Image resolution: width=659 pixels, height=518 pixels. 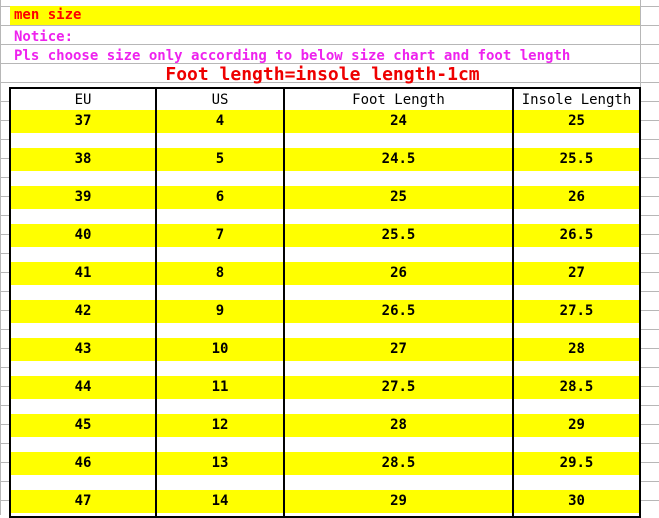 What do you see at coordinates (220, 197) in the screenshot?
I see `cell-value: 6` at bounding box center [220, 197].